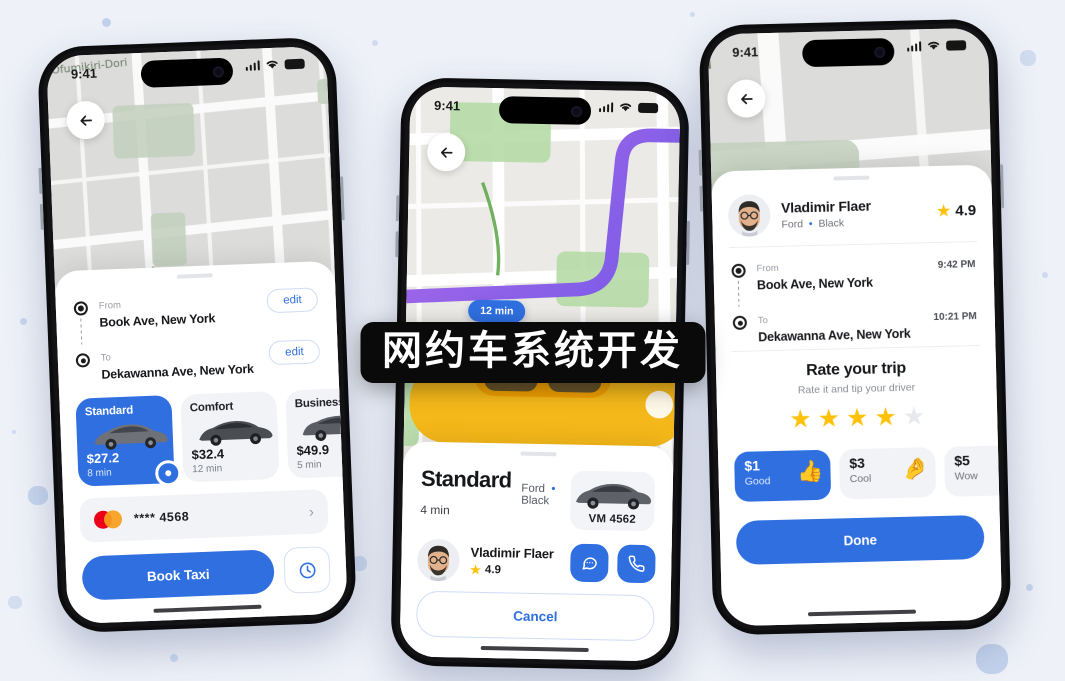 The width and height of the screenshot is (1065, 681). What do you see at coordinates (971, 470) in the screenshot?
I see `tip-option-3: $5 Wow 🙌` at bounding box center [971, 470].